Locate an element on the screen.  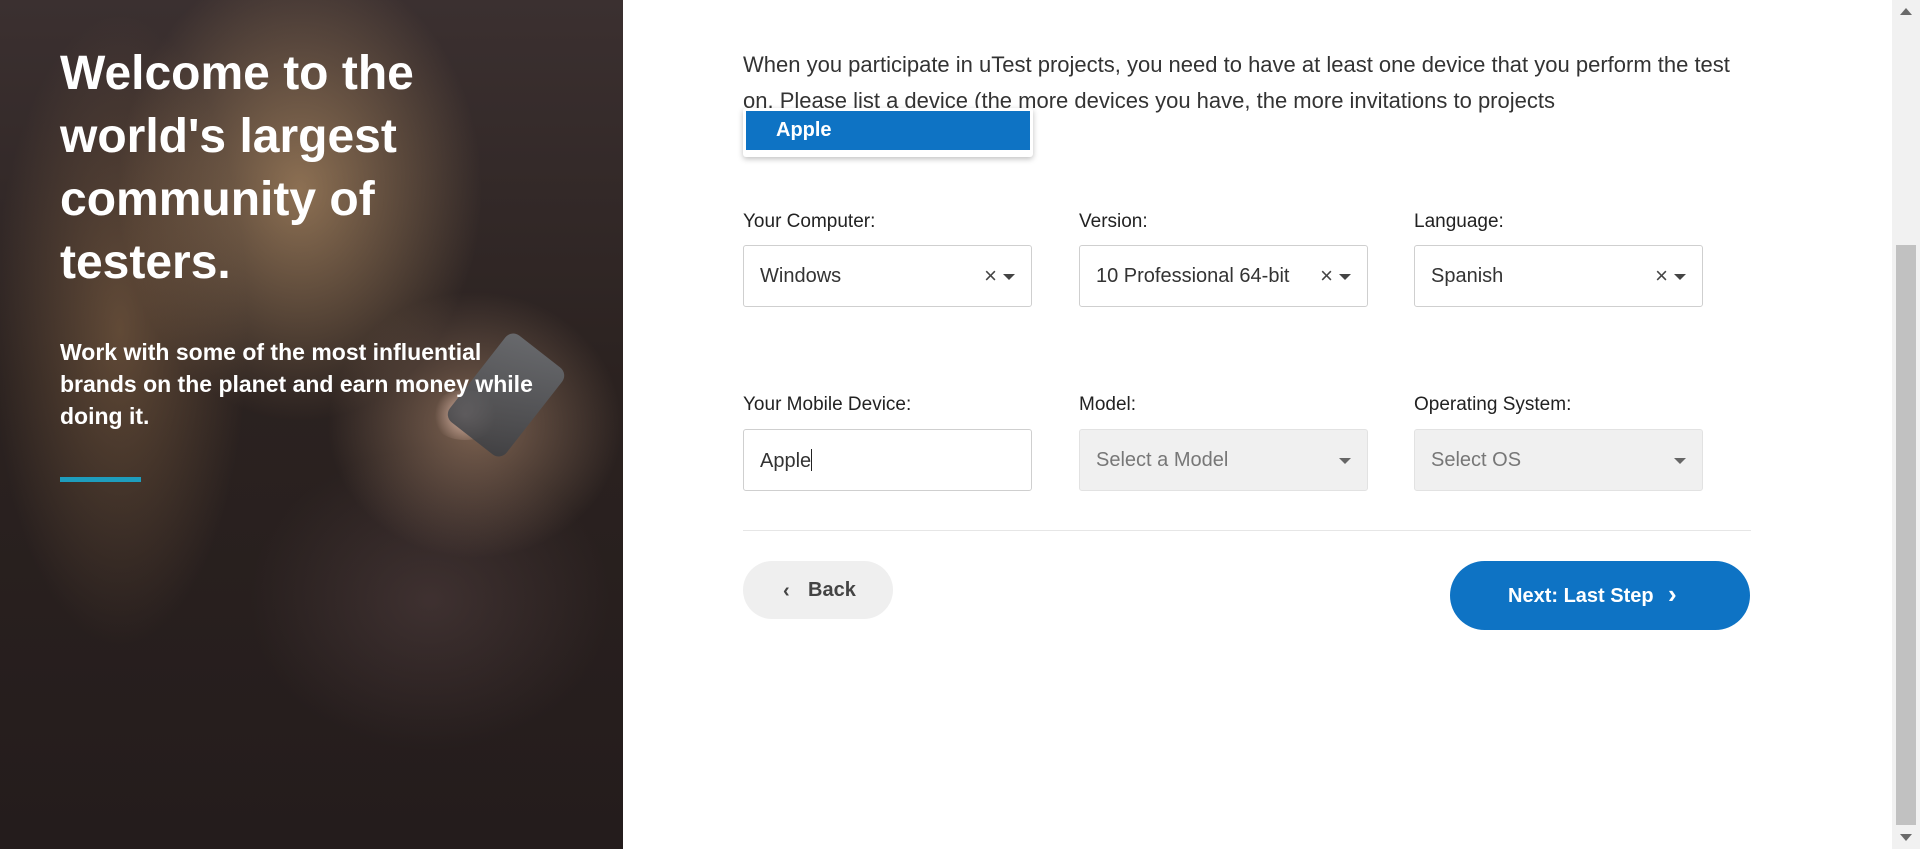
vertical-scrollbar is located at coordinates (1906, 424).